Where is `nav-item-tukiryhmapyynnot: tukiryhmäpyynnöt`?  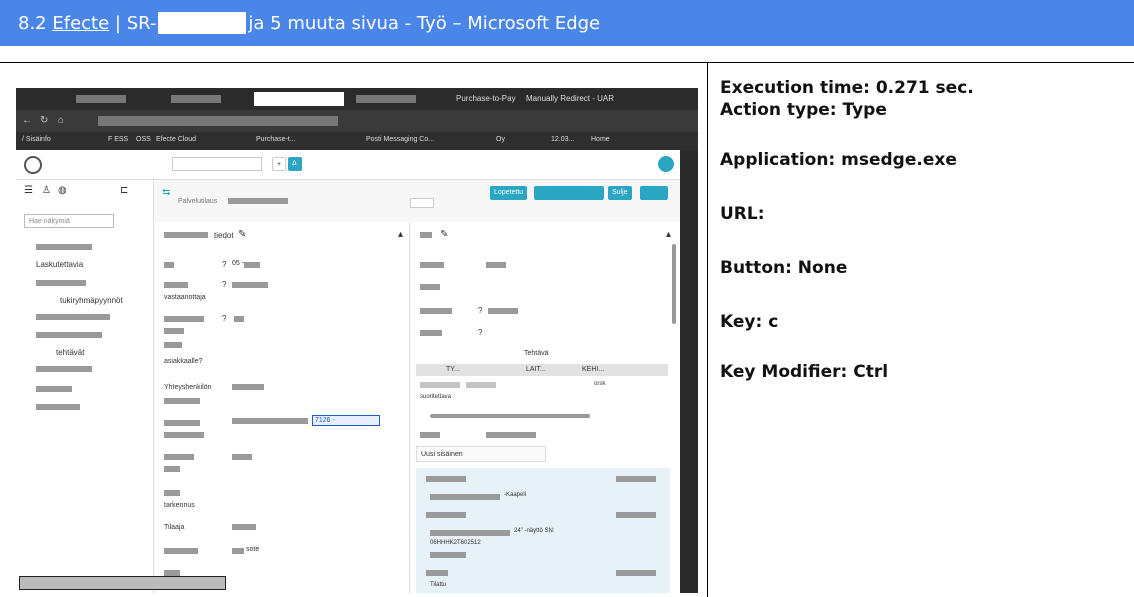
nav-item-tukiryhmapyynnot: tukiryhmäpyynnöt is located at coordinates (91, 300).